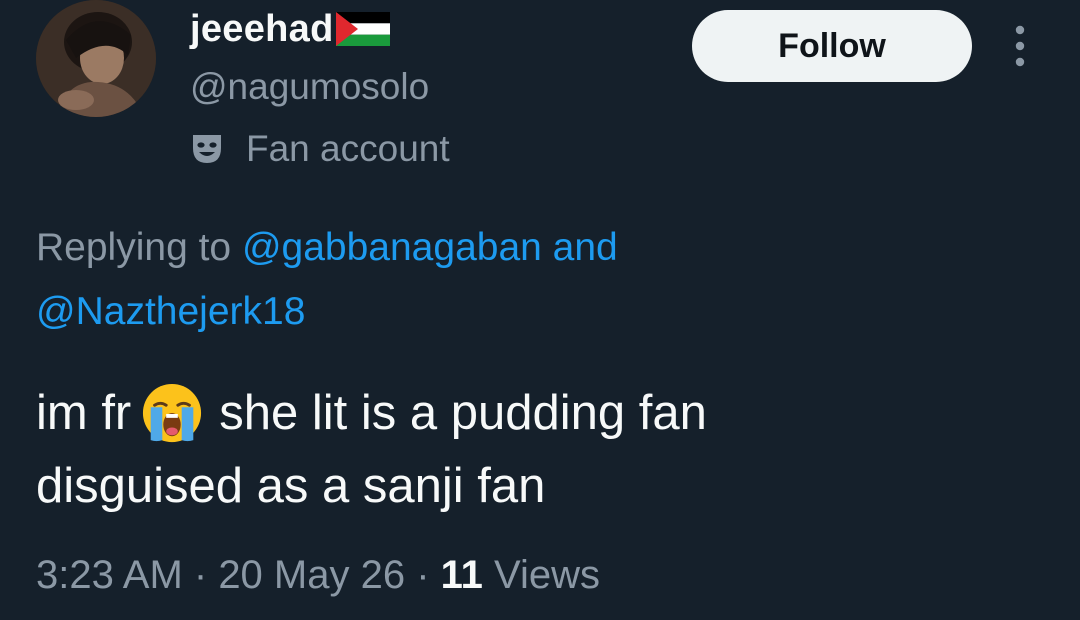 Image resolution: width=1080 pixels, height=620 pixels. Describe the element at coordinates (262, 29) in the screenshot. I see `display-name: jeeehad` at that location.